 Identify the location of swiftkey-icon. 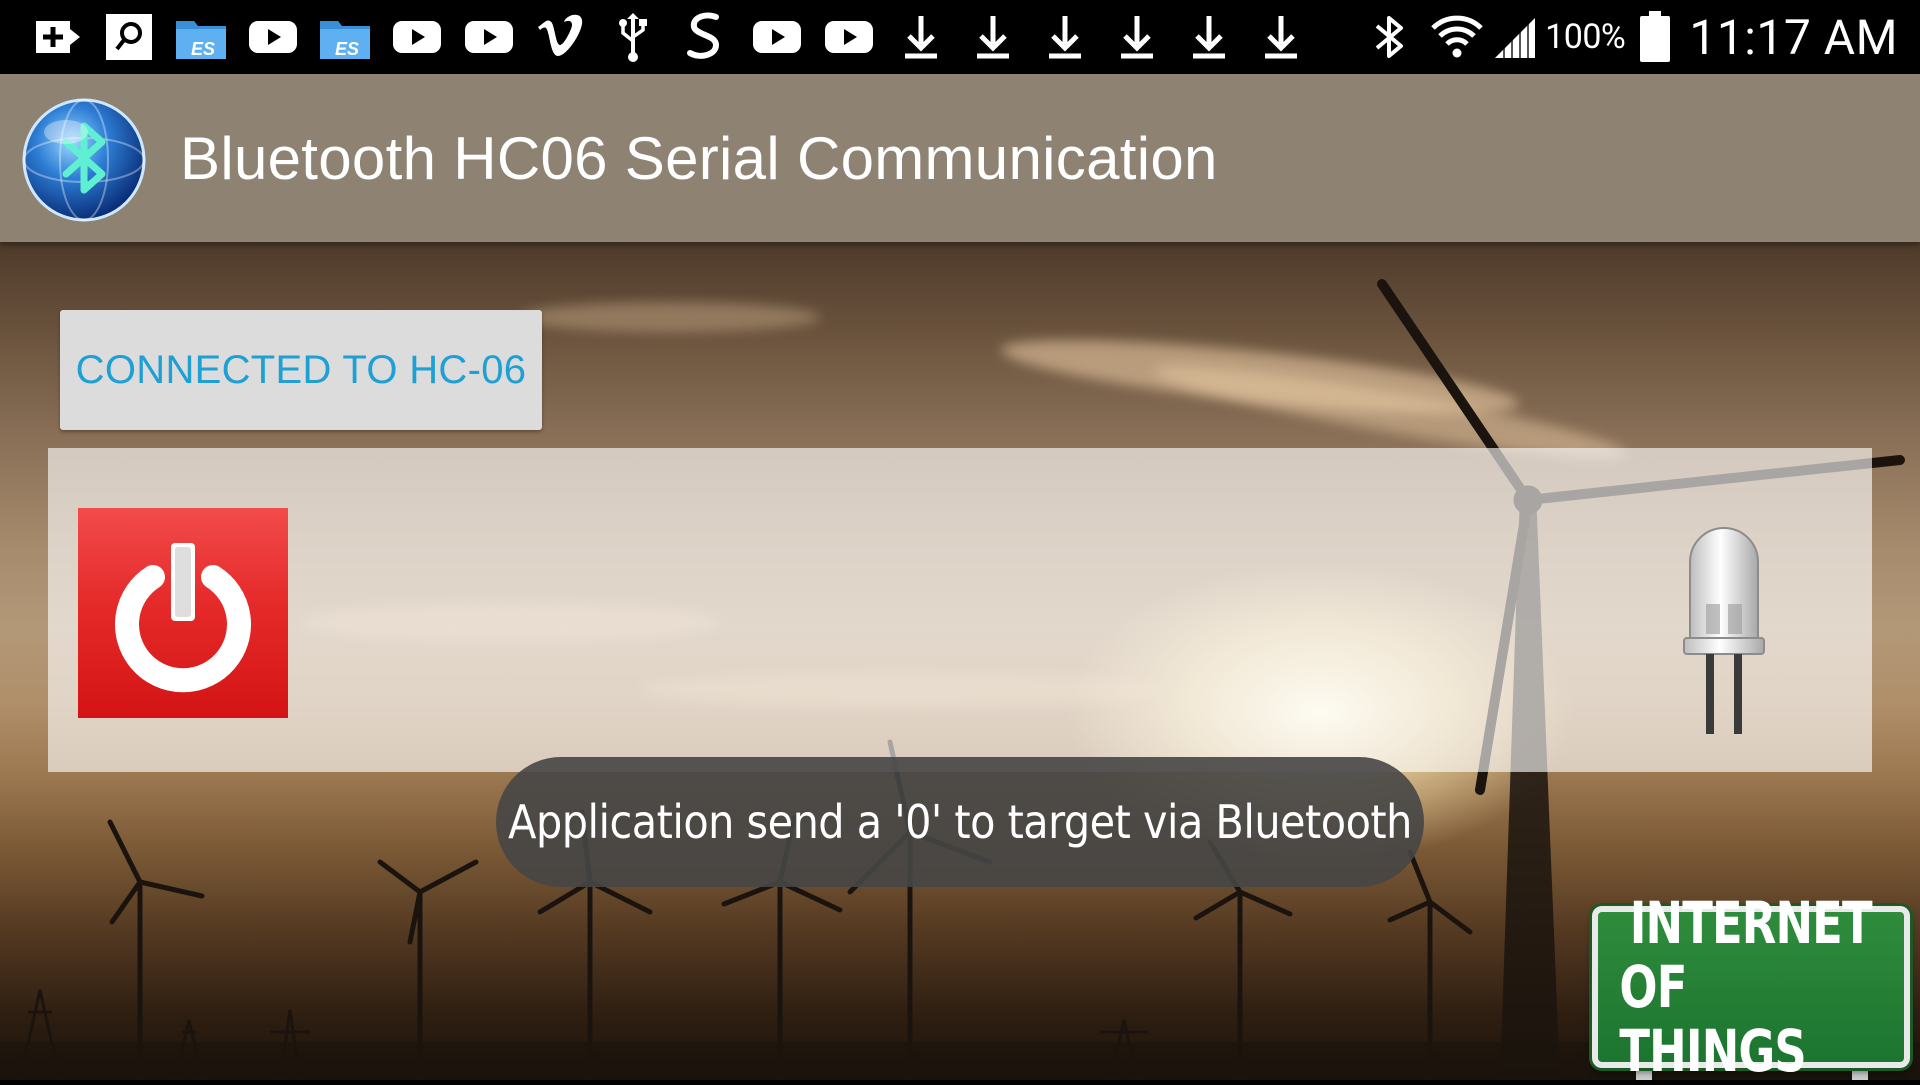
(705, 36).